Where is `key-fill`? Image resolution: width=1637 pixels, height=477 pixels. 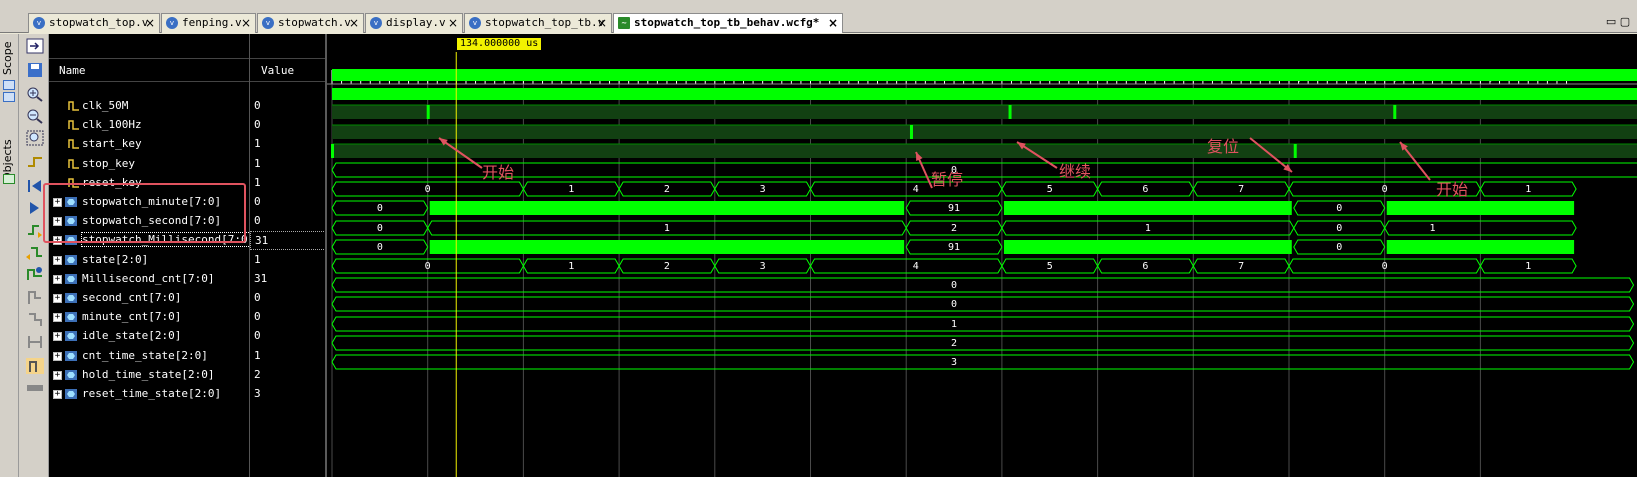
key-fill is located at coordinates (984, 151).